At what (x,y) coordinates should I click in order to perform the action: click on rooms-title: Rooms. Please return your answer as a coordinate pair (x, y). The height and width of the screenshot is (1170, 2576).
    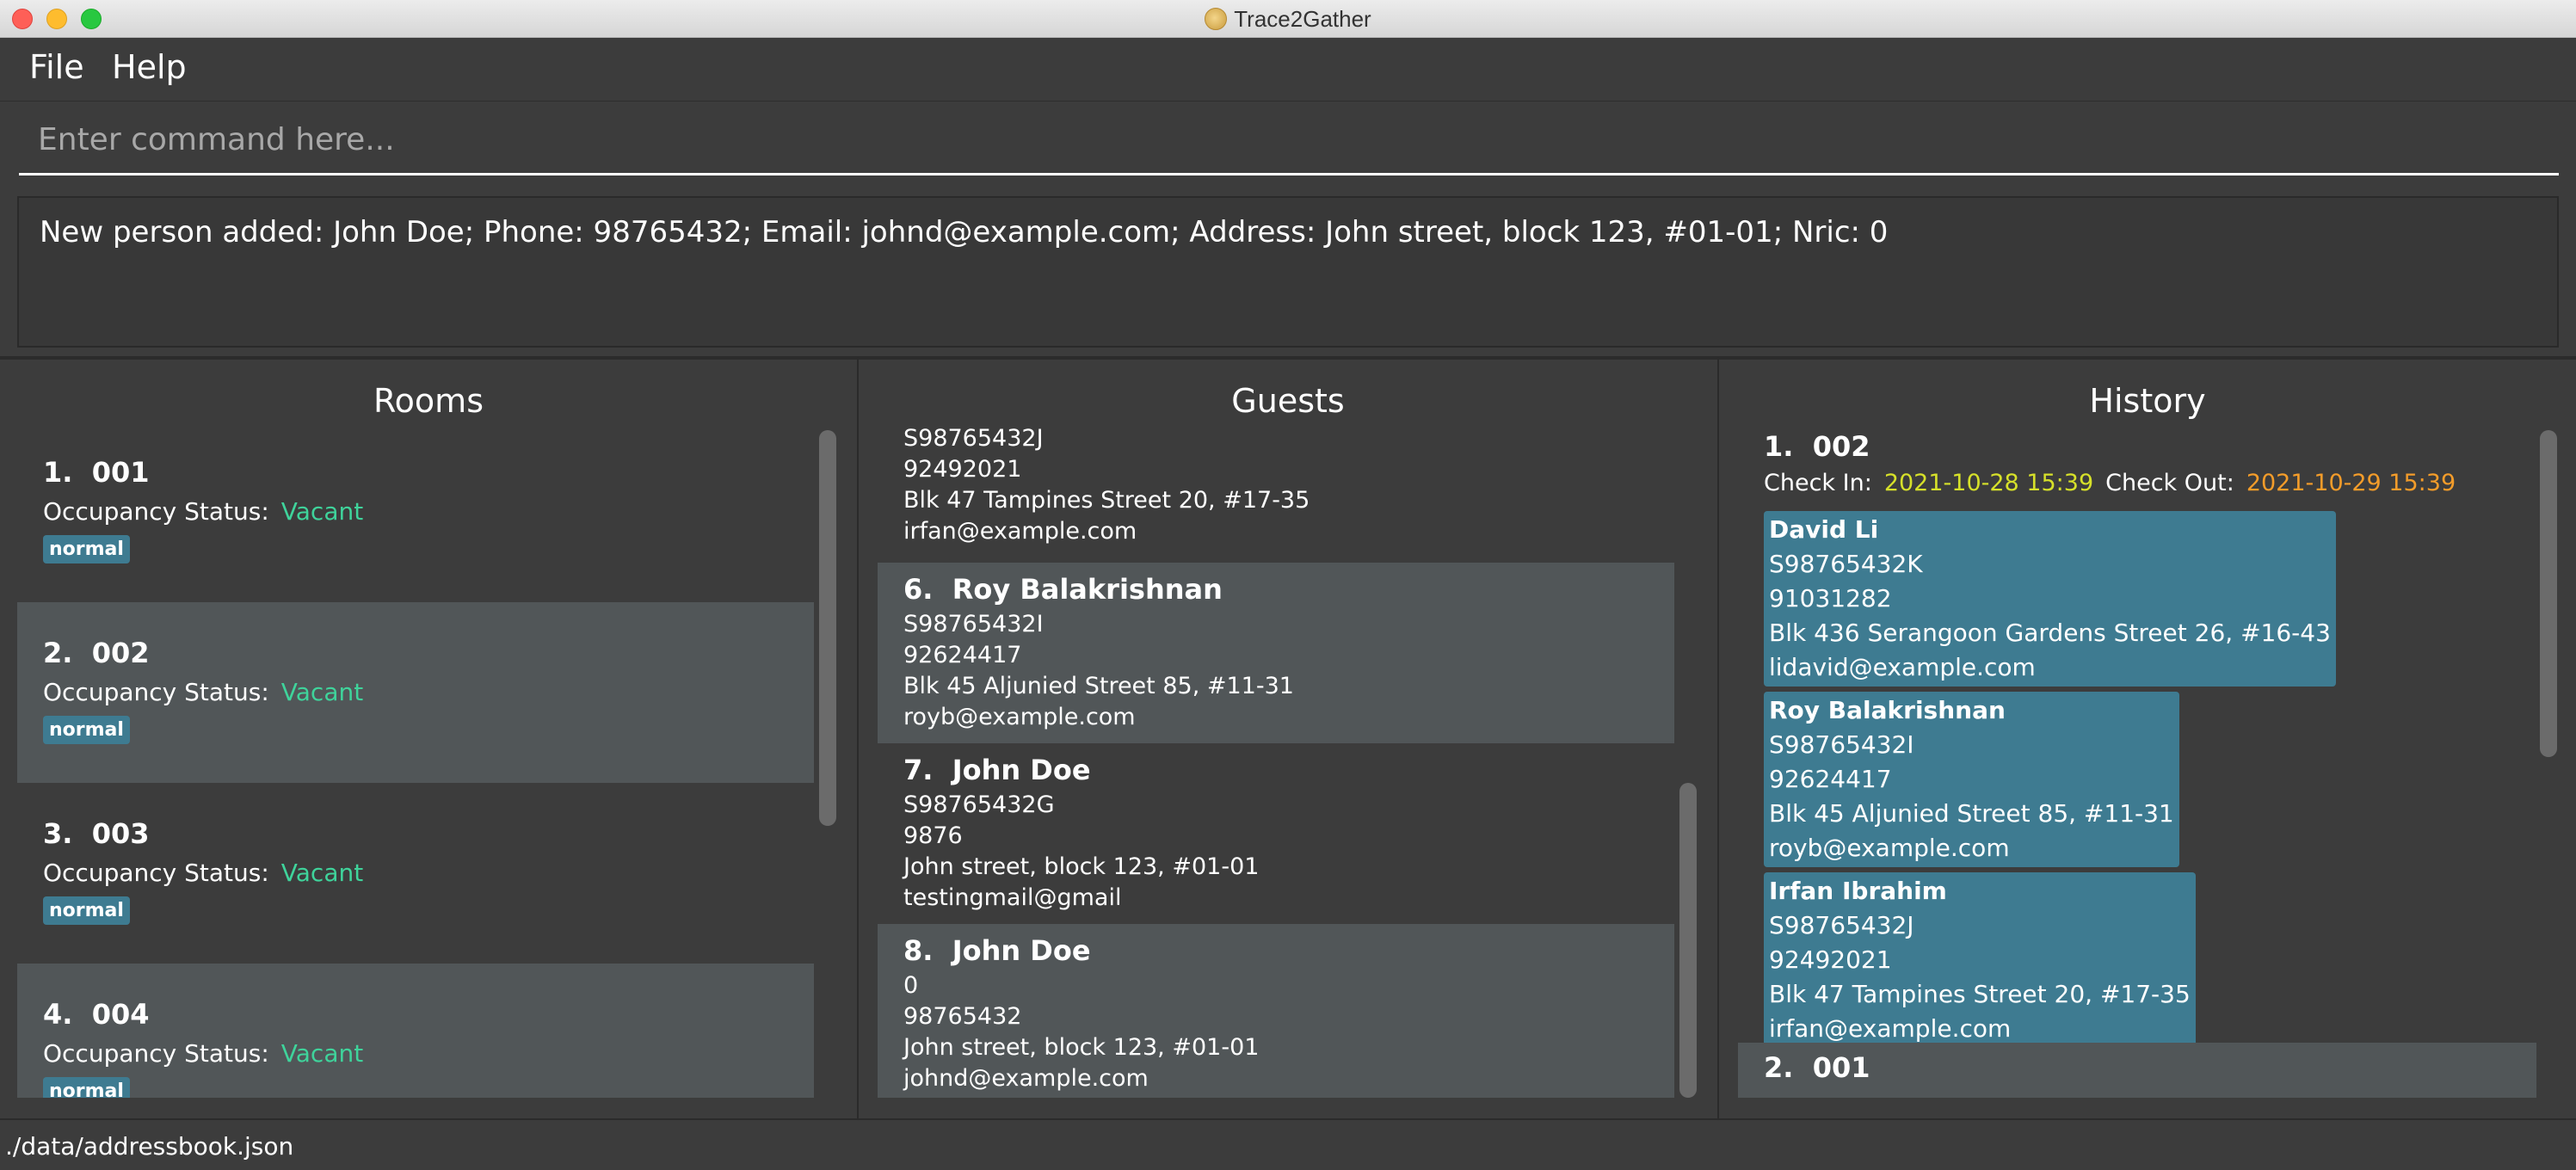
    Looking at the image, I should click on (429, 401).